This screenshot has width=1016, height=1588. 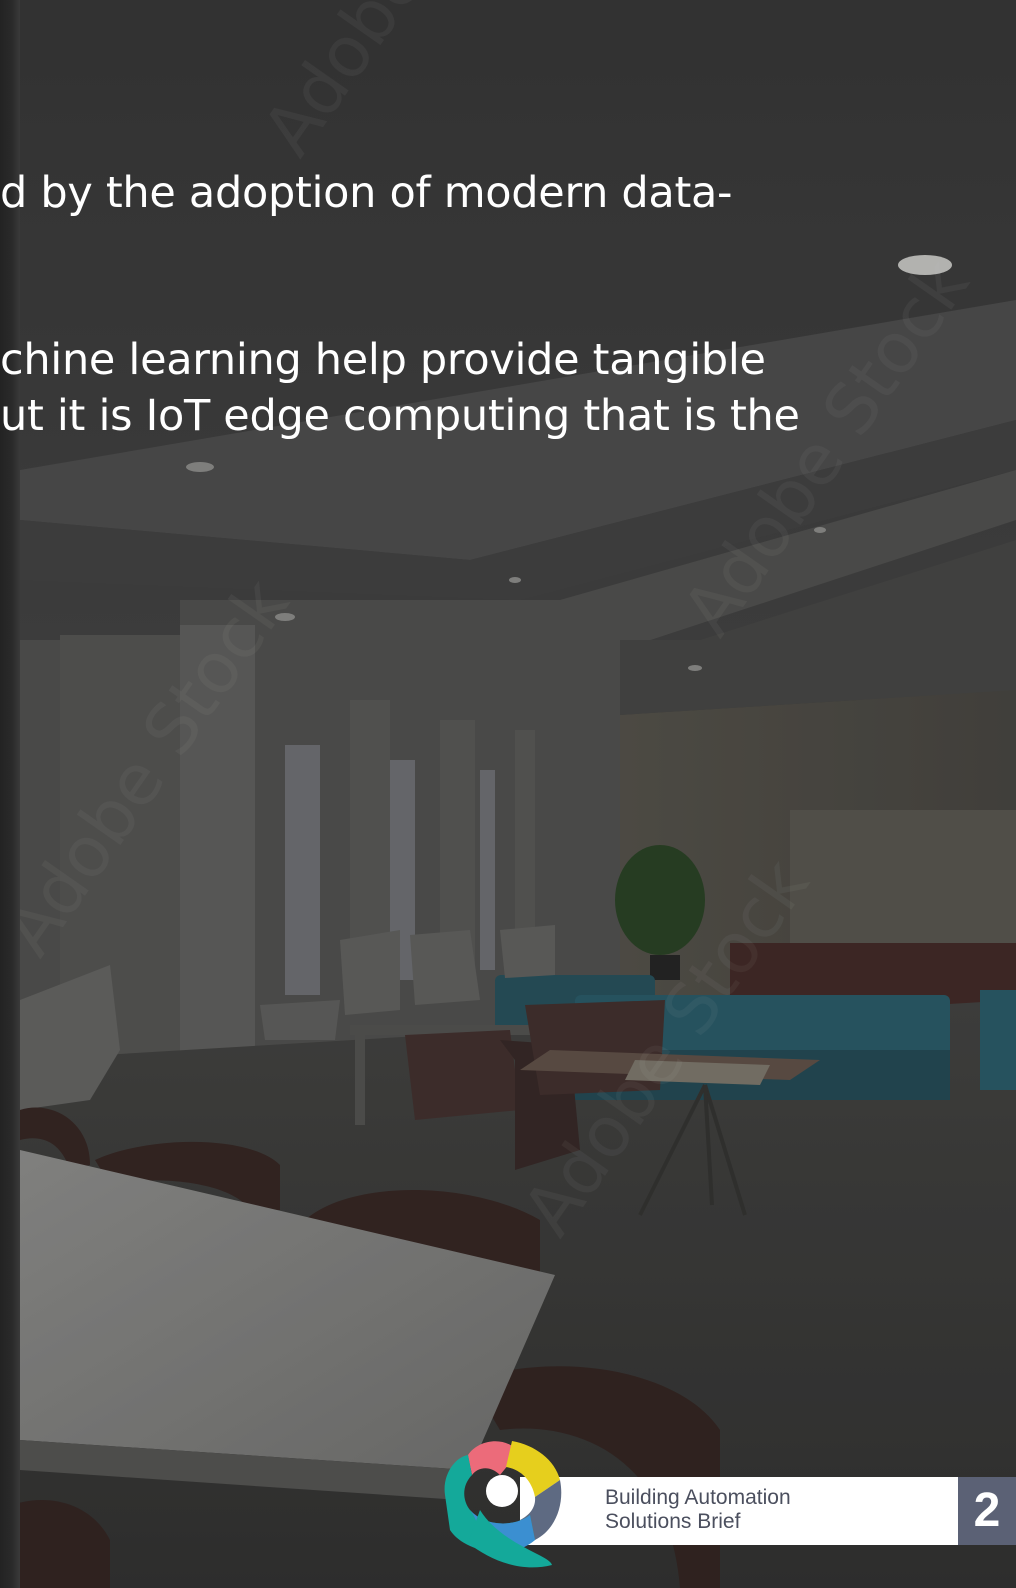 What do you see at coordinates (400, 416) in the screenshot?
I see `body-text-line: ut it is IoT edge computing that is the` at bounding box center [400, 416].